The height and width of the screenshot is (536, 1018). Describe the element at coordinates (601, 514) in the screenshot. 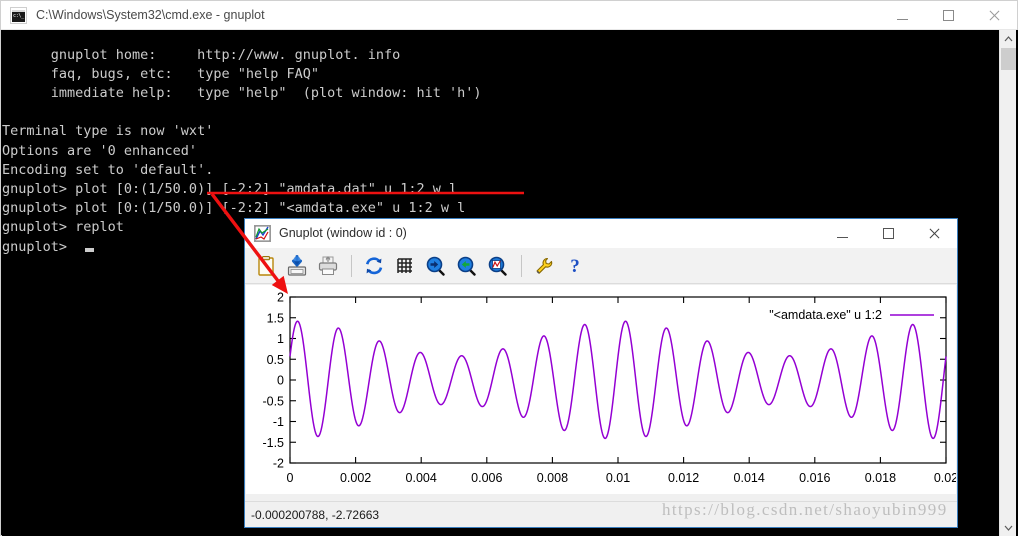

I see `gnuplot-statusbar: -0.000200788, -2.72663` at that location.